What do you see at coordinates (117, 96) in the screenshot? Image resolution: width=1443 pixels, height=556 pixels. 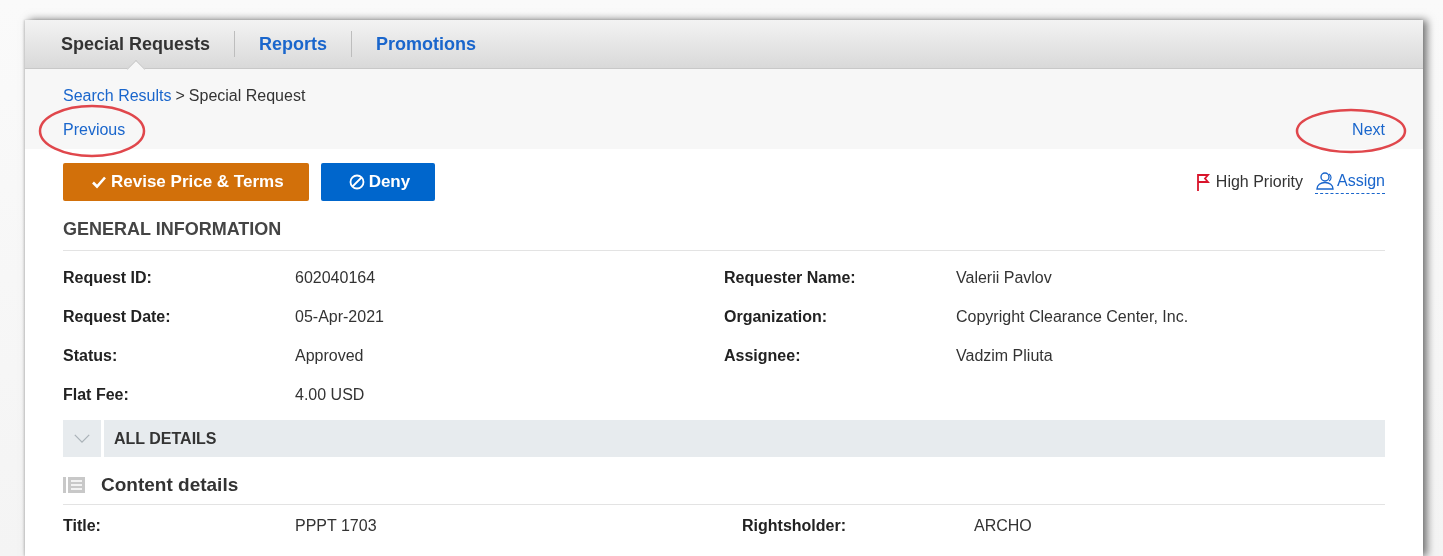 I see `breadcrumb-link: Search Results` at bounding box center [117, 96].